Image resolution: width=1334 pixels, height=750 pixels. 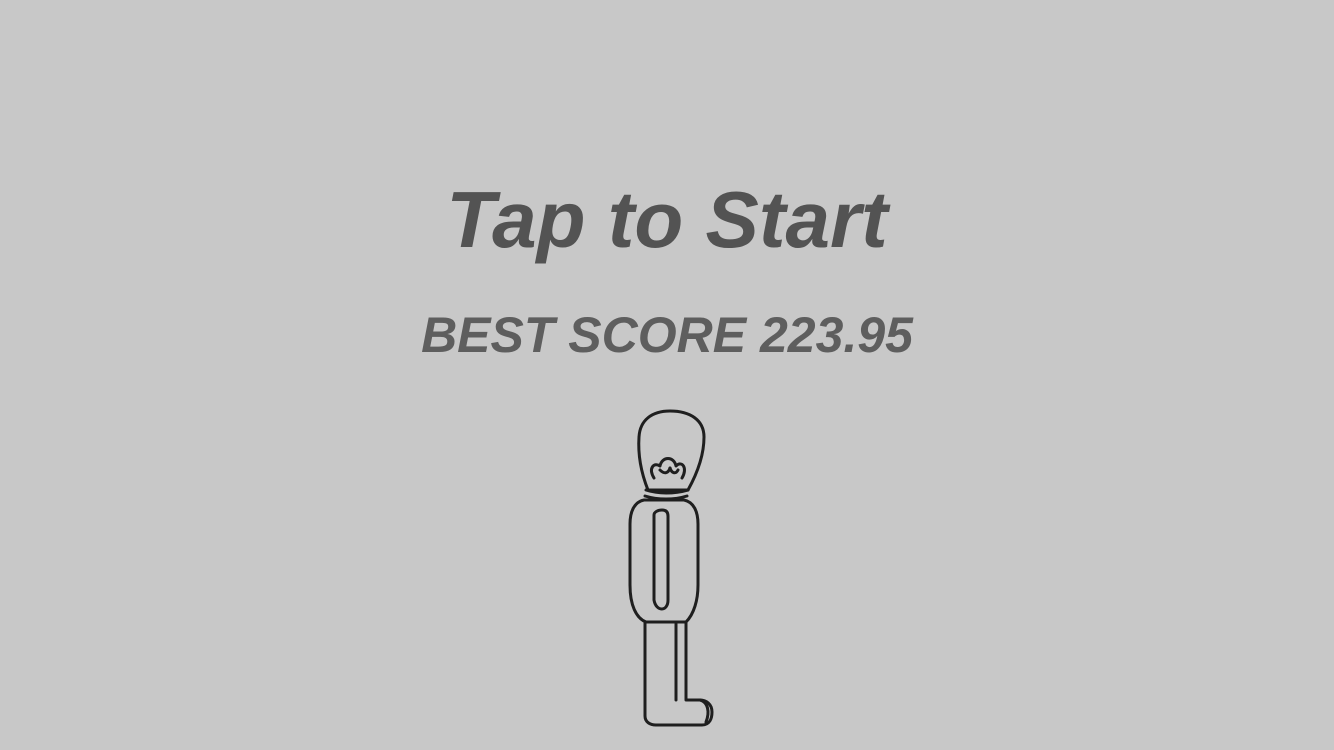 What do you see at coordinates (667, 335) in the screenshot?
I see `best-score-text: BEST SCORE 223.95` at bounding box center [667, 335].